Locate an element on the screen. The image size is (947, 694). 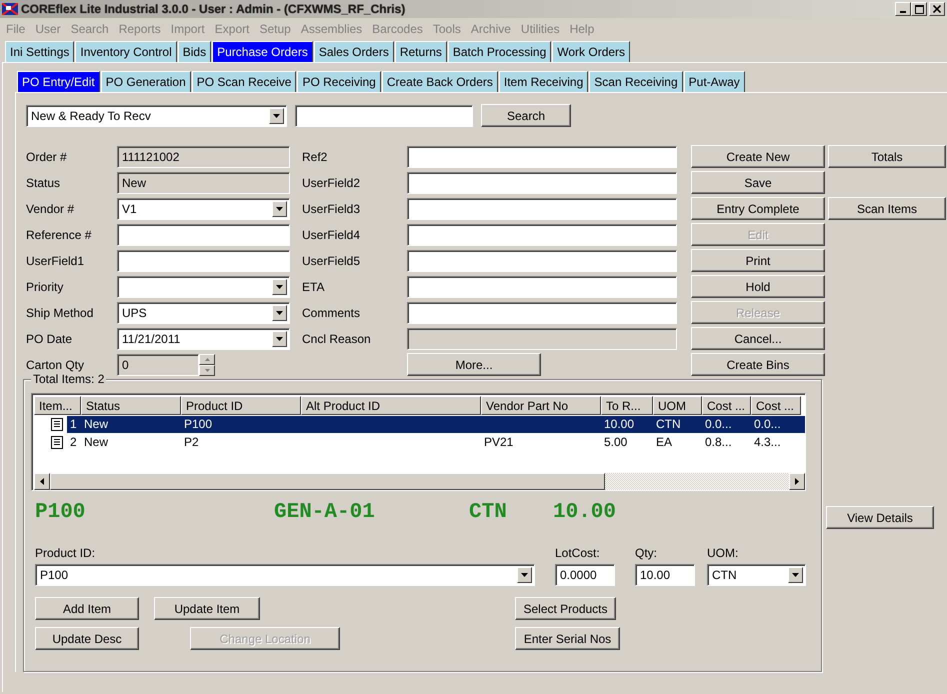
item-button: Update Item is located at coordinates (207, 608).